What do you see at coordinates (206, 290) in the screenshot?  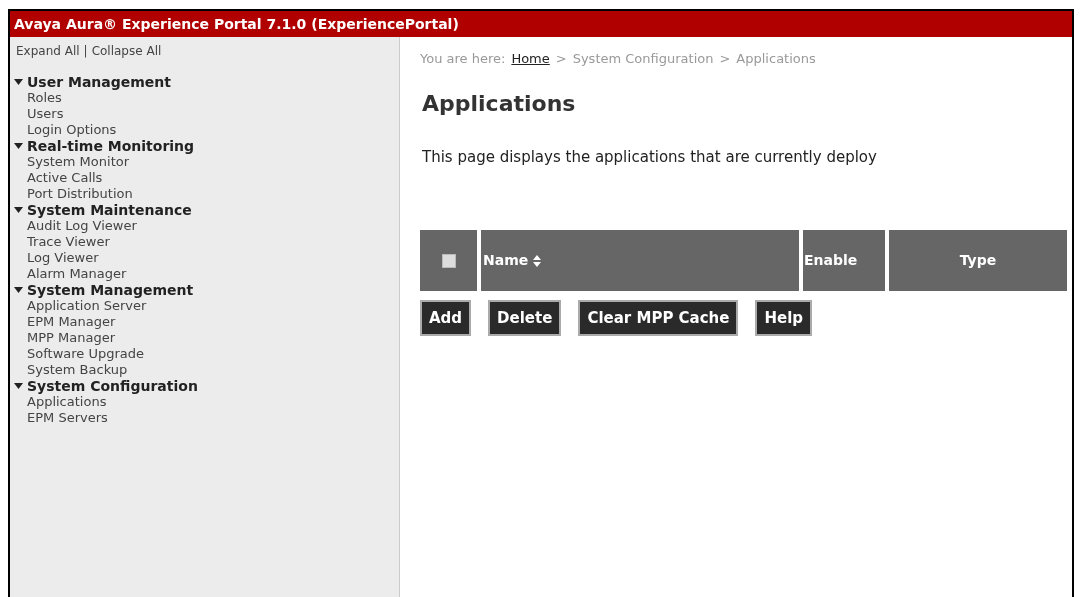 I see `nav-group-header: System Management` at bounding box center [206, 290].